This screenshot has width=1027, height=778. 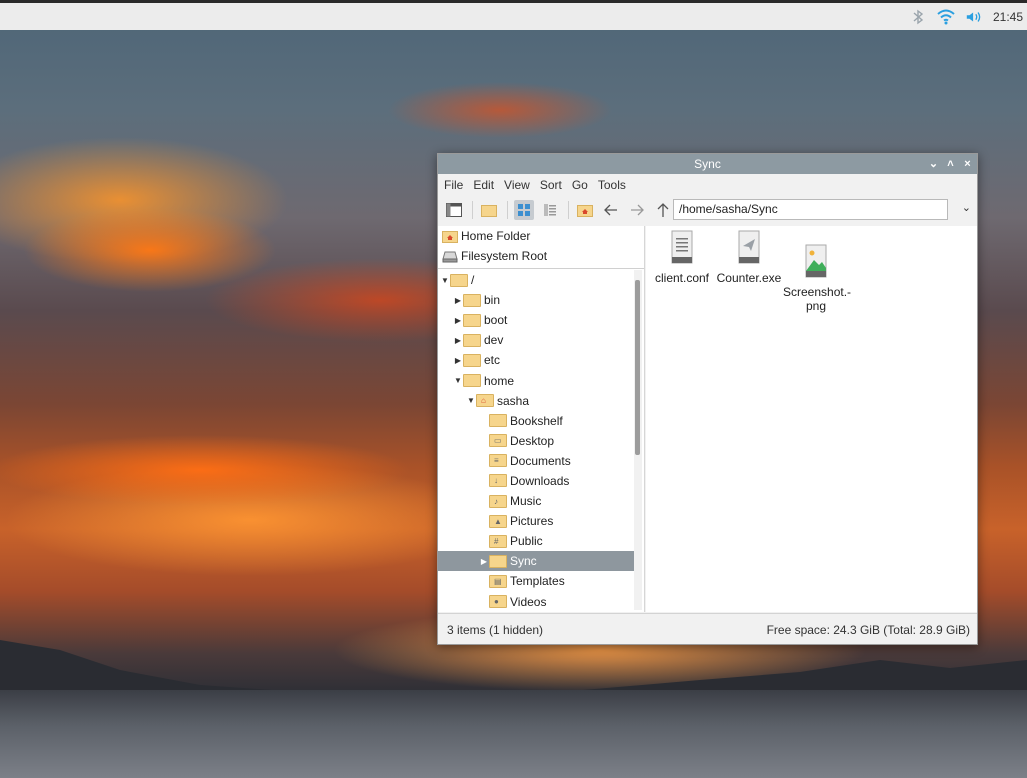 What do you see at coordinates (528, 601) in the screenshot?
I see `tree-item-label: Videos` at bounding box center [528, 601].